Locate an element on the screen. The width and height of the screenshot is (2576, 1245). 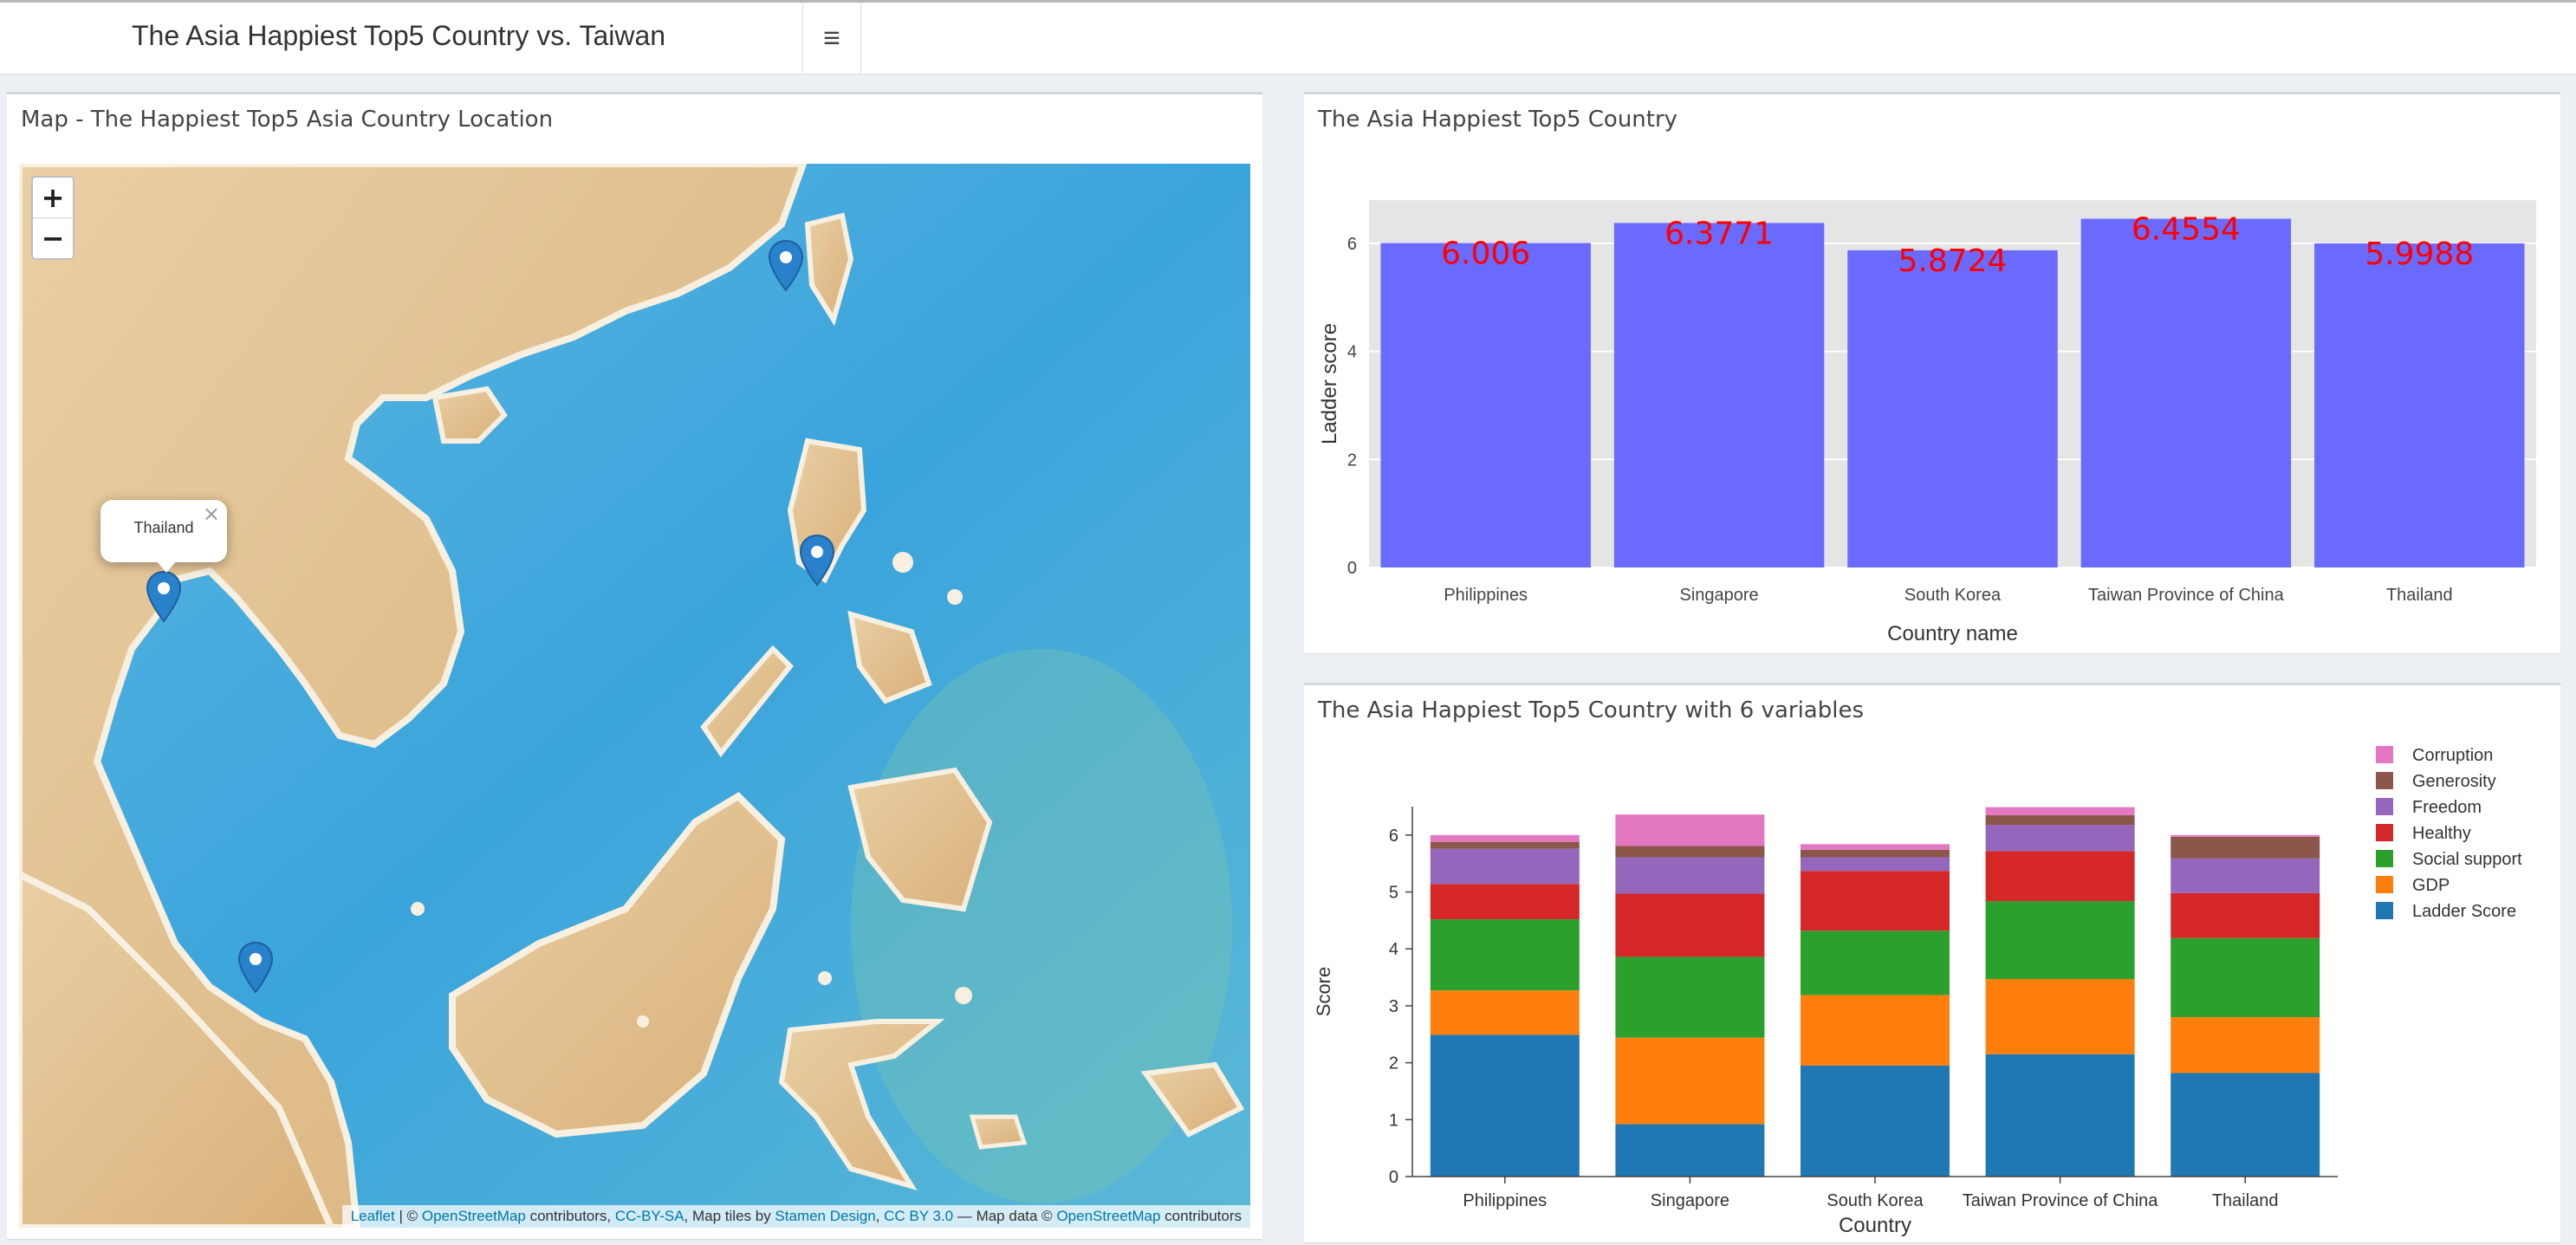
attribution-link-ccbysa: CC-BY-SA is located at coordinates (650, 1216).